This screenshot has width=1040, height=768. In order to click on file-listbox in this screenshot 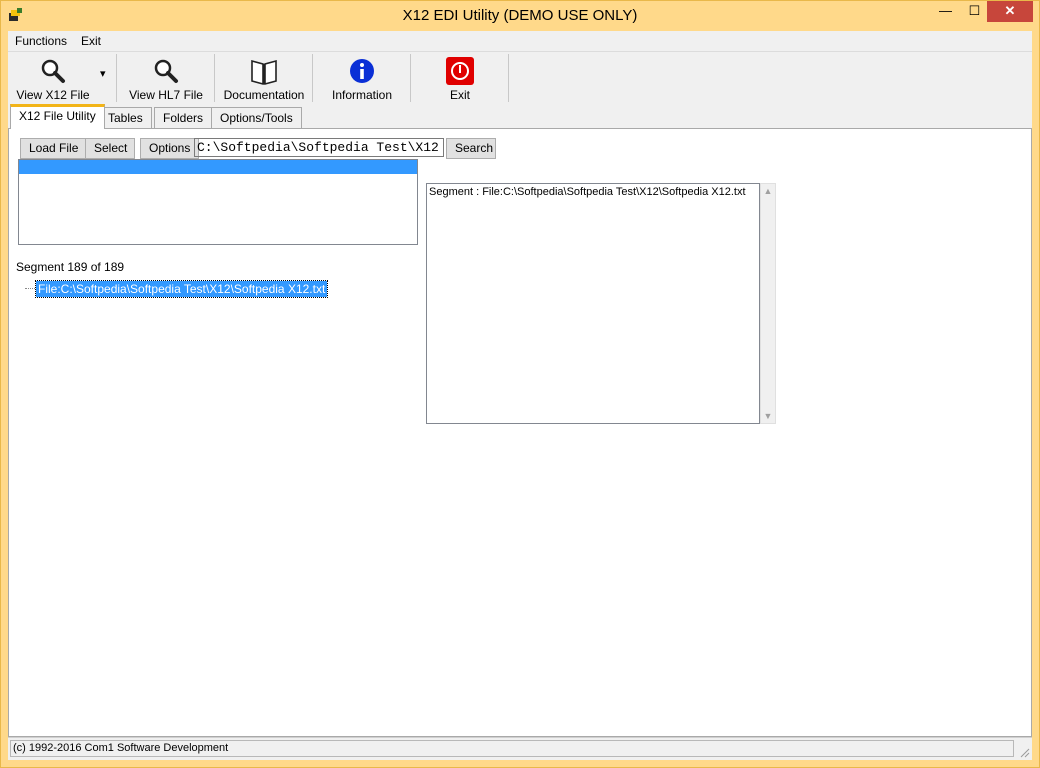, I will do `click(218, 202)`.